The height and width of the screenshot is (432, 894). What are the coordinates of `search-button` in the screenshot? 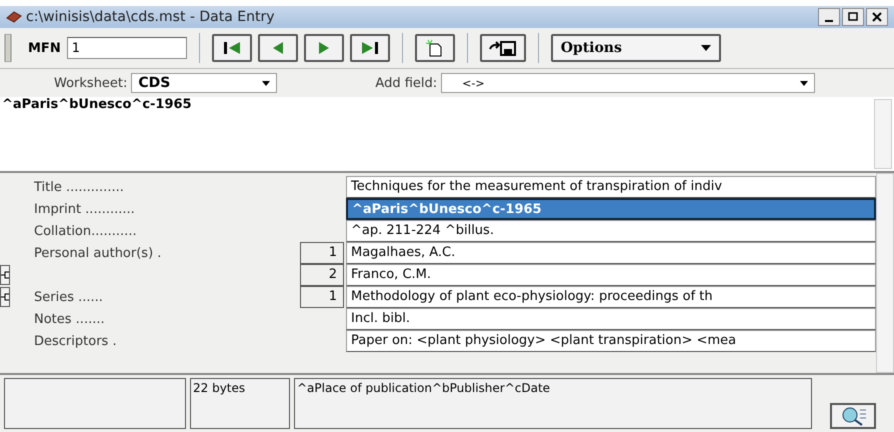 It's located at (853, 416).